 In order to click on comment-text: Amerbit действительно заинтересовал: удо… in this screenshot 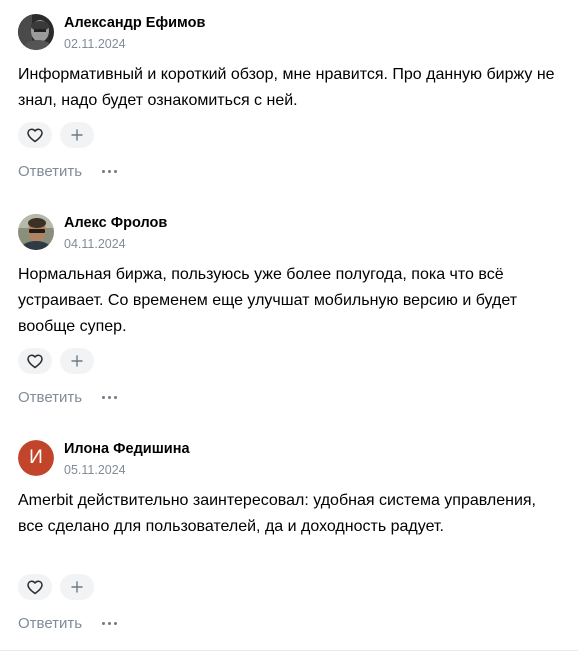, I will do `click(277, 513)`.